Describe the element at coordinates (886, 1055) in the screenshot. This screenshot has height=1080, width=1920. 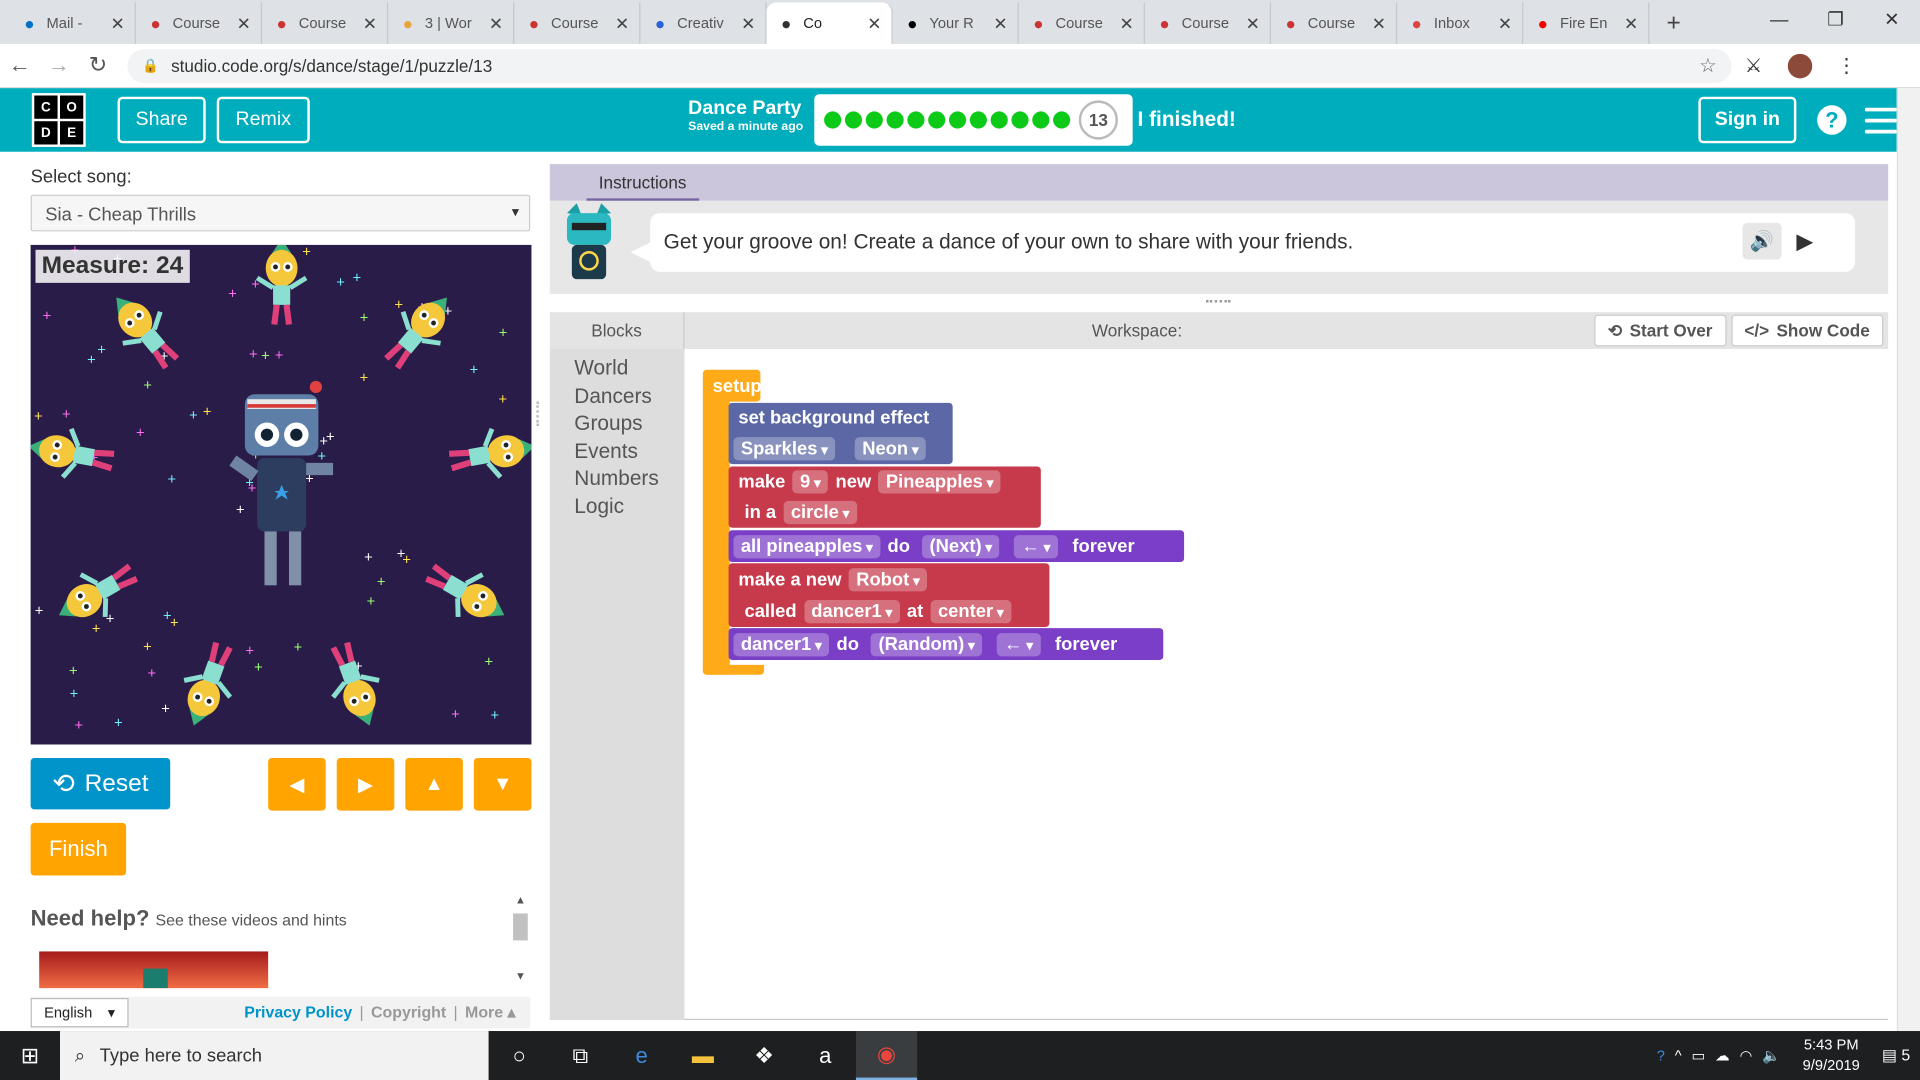
I see `chrome-taskbar-icon: ◉` at that location.